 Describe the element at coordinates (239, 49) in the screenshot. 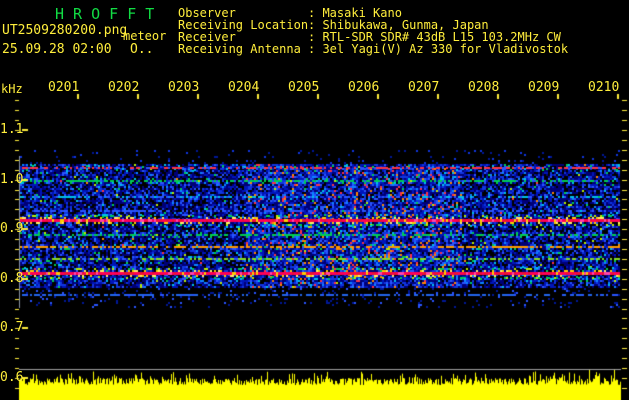

I see `info-label: Receiving Antenna` at that location.